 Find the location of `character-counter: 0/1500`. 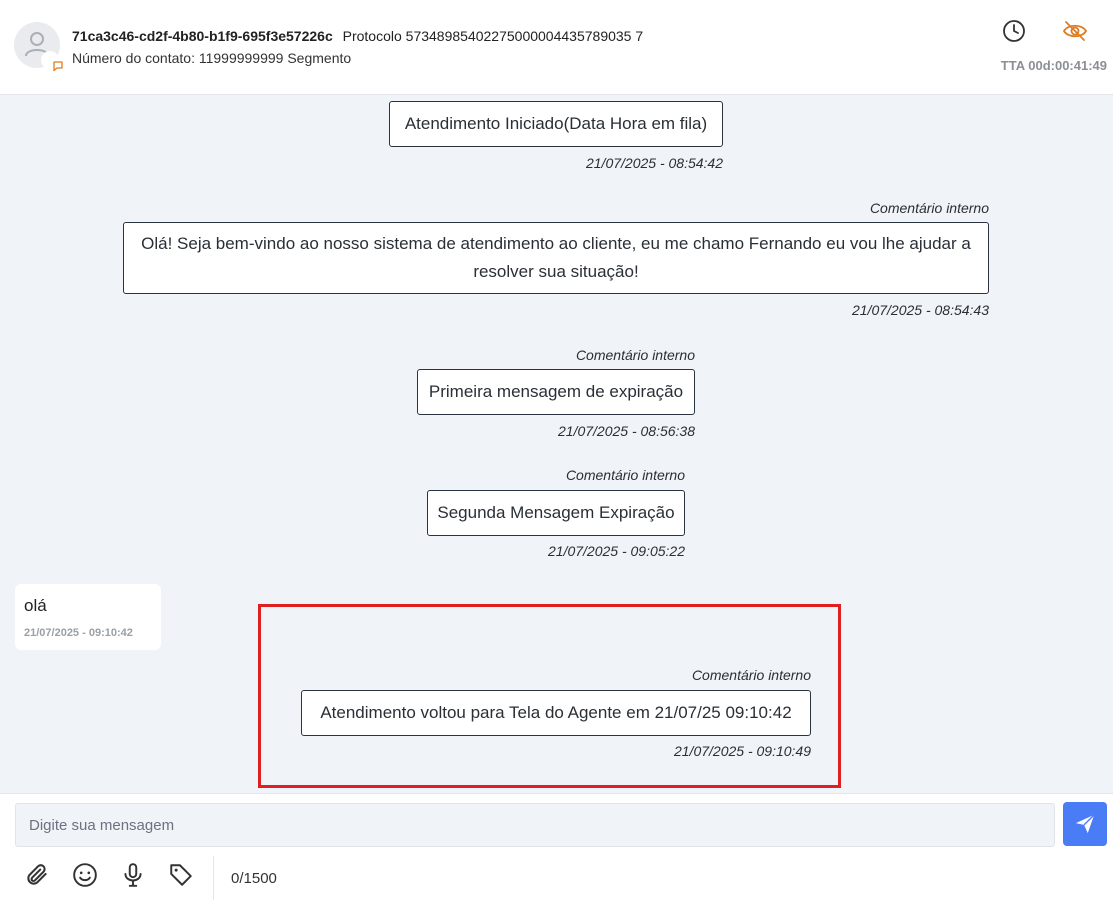

character-counter: 0/1500 is located at coordinates (254, 878).